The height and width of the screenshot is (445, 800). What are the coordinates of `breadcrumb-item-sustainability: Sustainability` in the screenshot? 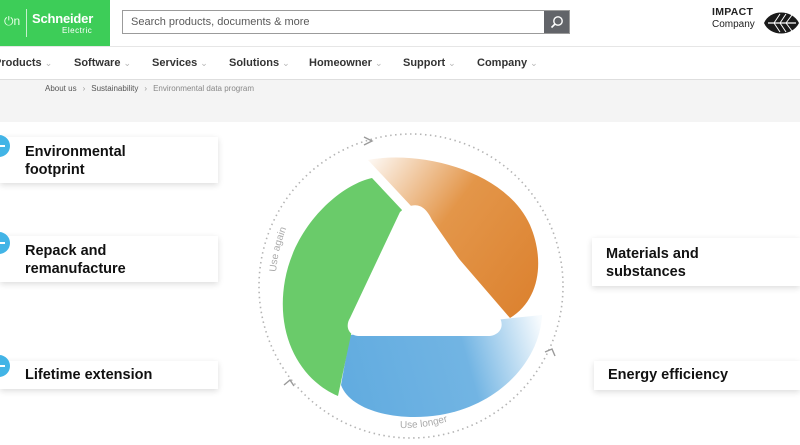 It's located at (114, 88).